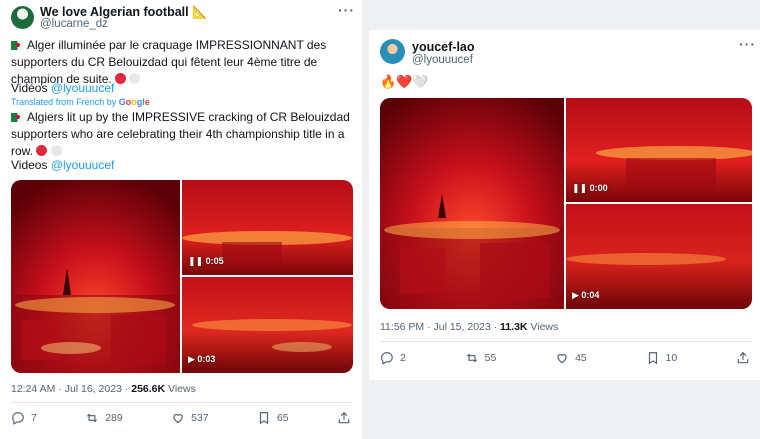  Describe the element at coordinates (586, 295) in the screenshot. I see `video-timer: ▶ 0:04` at that location.